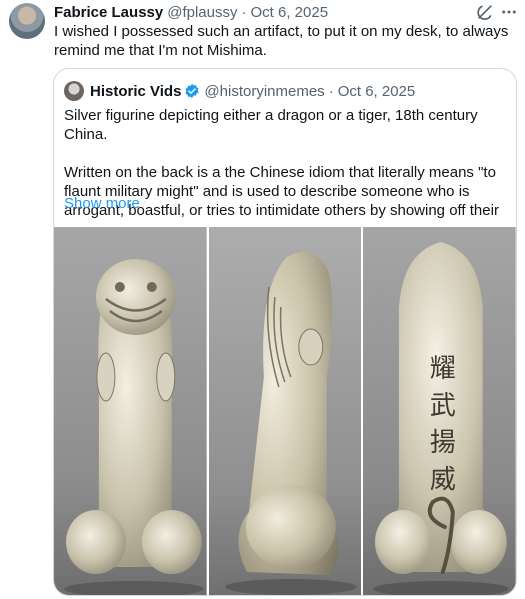  I want to click on show-more-link: Show more, so click(102, 203).